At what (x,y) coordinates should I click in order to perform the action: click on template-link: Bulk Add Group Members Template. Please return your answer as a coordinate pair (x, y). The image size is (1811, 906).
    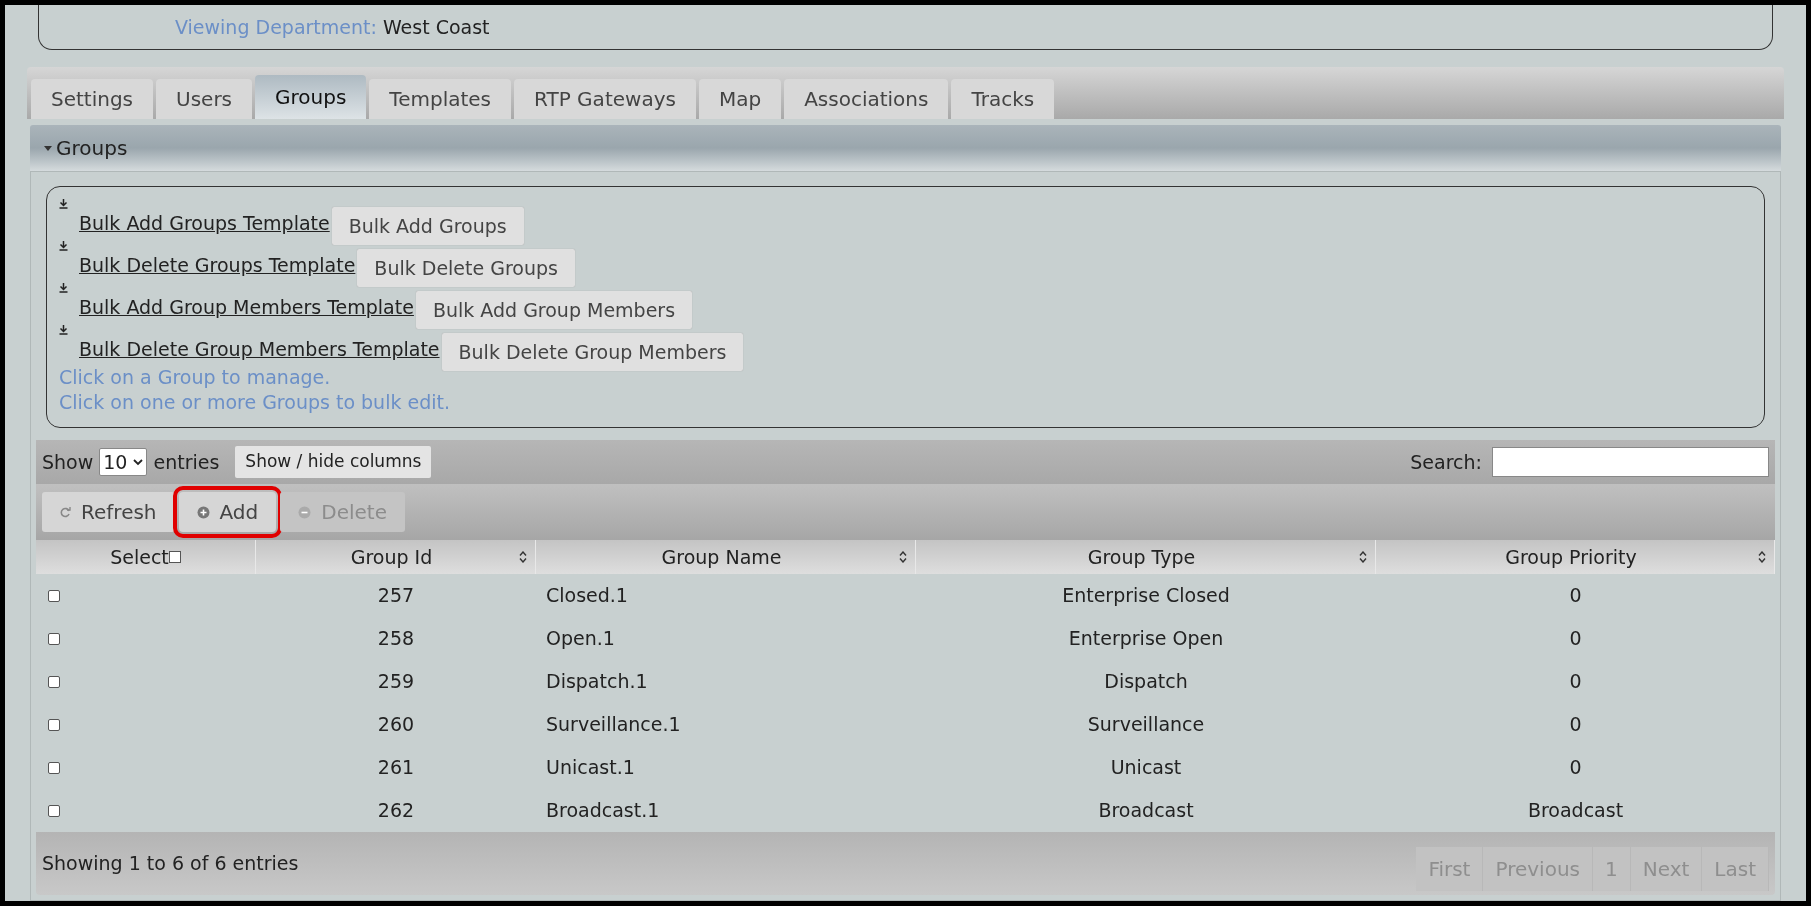
    Looking at the image, I should click on (246, 307).